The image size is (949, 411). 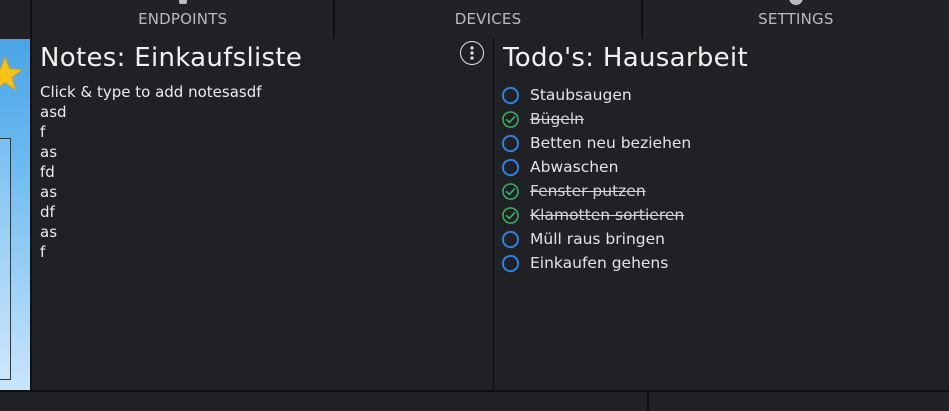 What do you see at coordinates (607, 215) in the screenshot?
I see `todo-item-label: Klamotten sortieren` at bounding box center [607, 215].